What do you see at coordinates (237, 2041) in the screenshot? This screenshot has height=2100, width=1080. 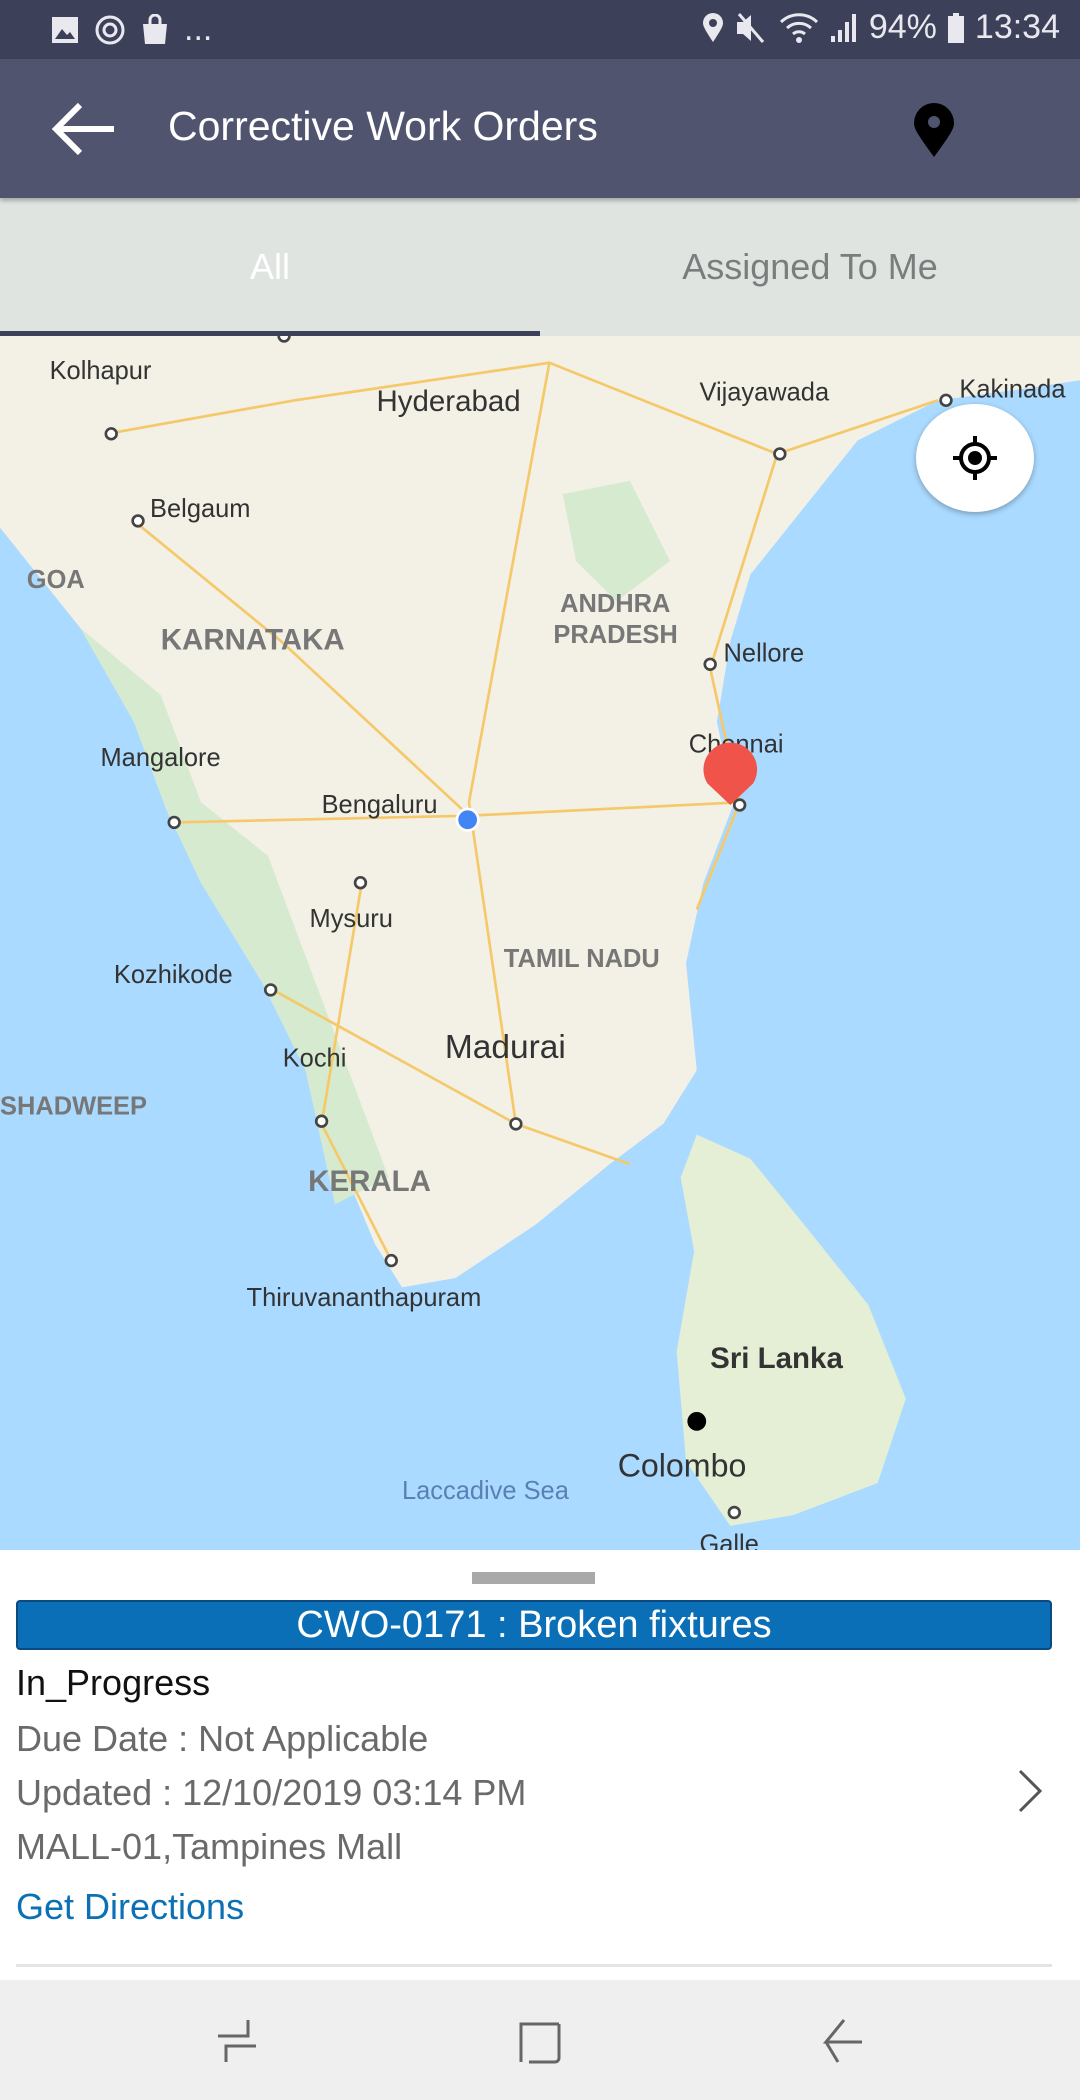 I see `recents-icon` at bounding box center [237, 2041].